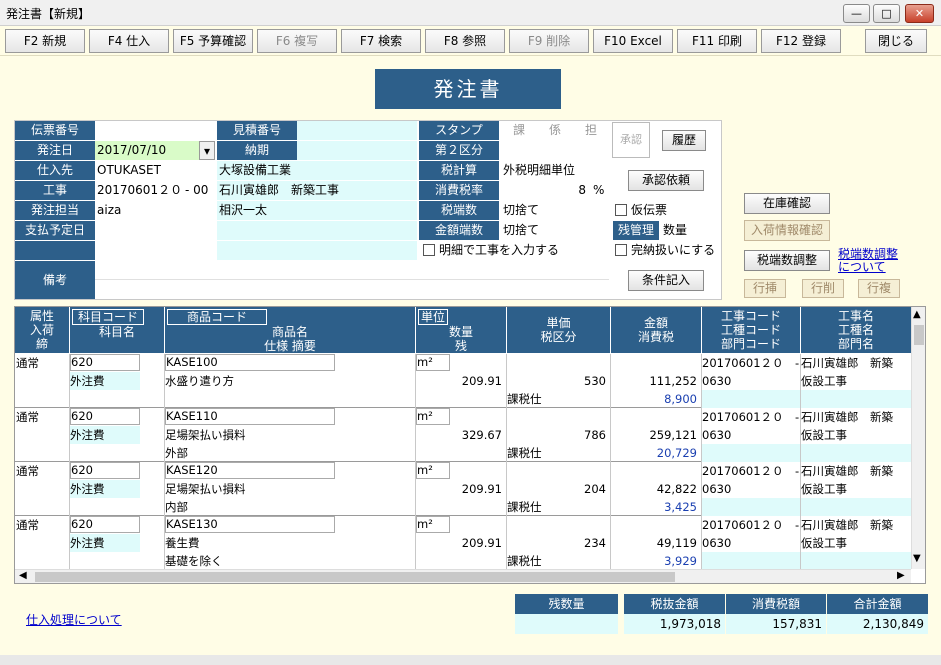  Describe the element at coordinates (919, 13) in the screenshot. I see `close-icon: ✕` at that location.